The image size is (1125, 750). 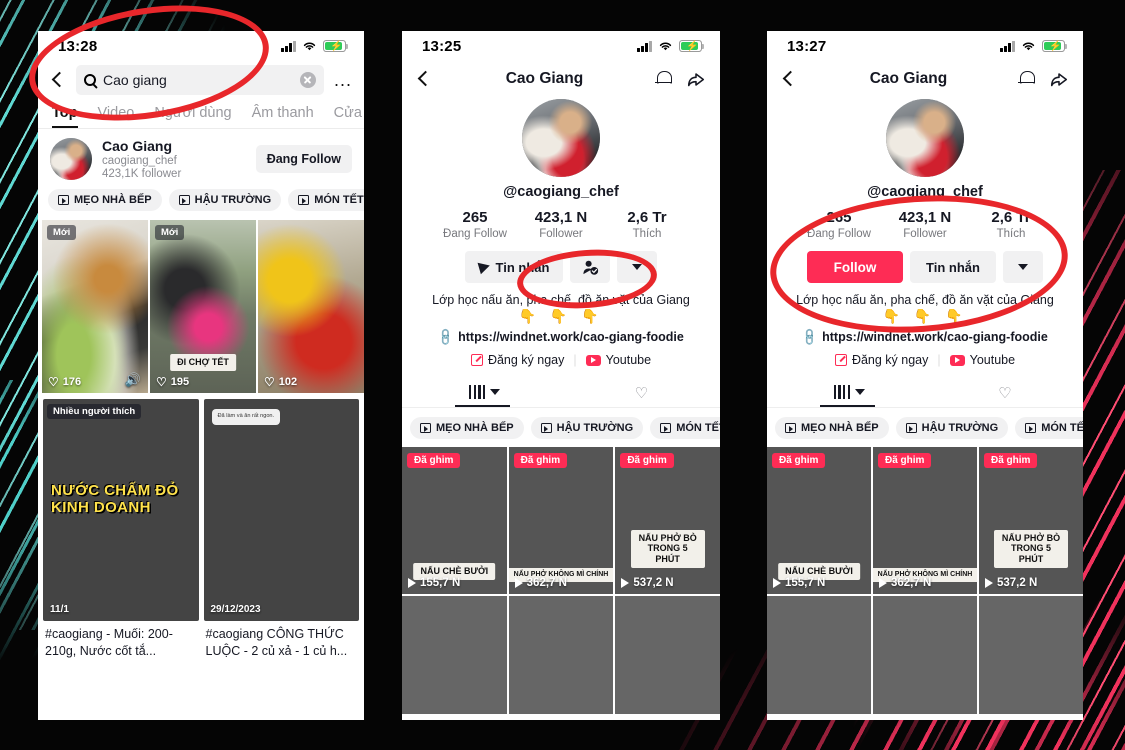 I want to click on youtube-label: Youtube, so click(x=628, y=360).